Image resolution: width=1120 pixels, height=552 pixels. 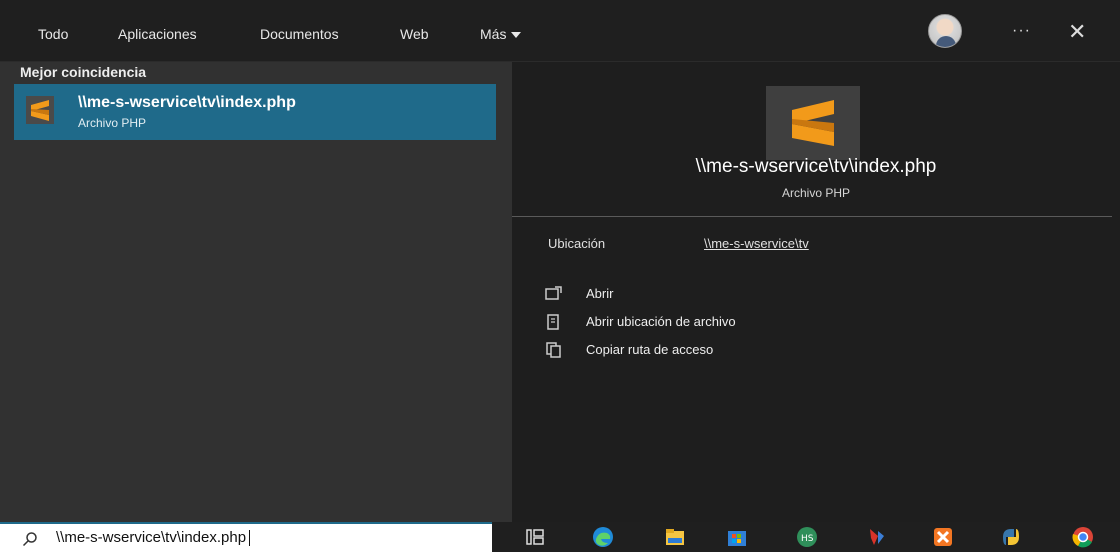 I want to click on best-match-result: \\me-s-wservice\tv\index.php Archivo PHP, so click(x=255, y=112).